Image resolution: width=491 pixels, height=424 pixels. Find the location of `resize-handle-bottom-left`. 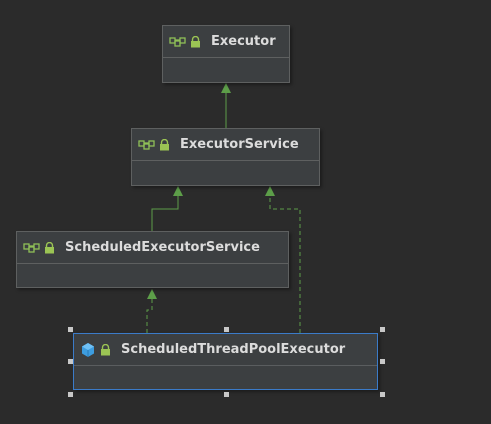

resize-handle-bottom-left is located at coordinates (70, 394).